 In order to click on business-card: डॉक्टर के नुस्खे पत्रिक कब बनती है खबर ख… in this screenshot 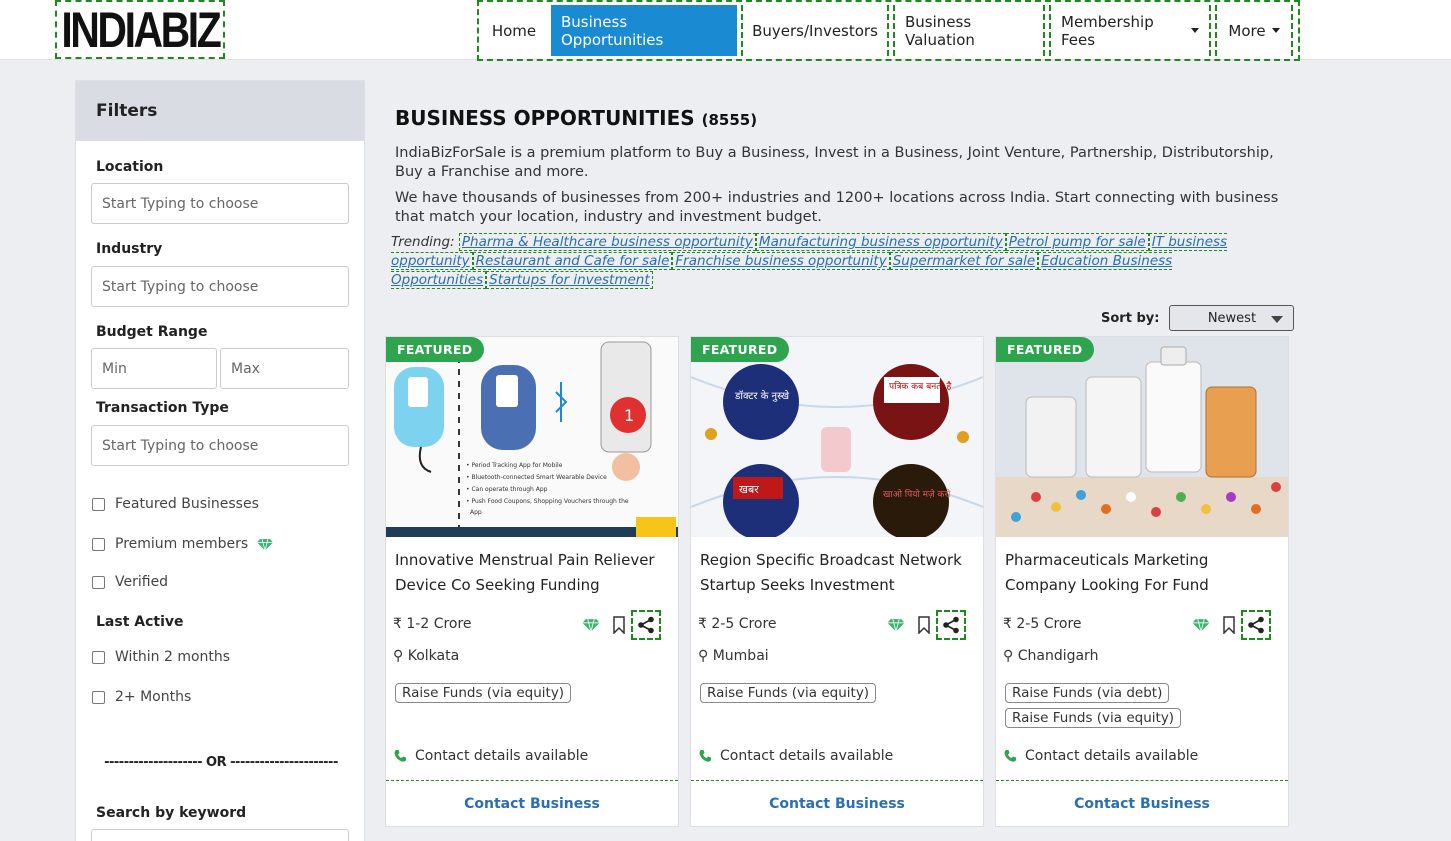, I will do `click(837, 581)`.